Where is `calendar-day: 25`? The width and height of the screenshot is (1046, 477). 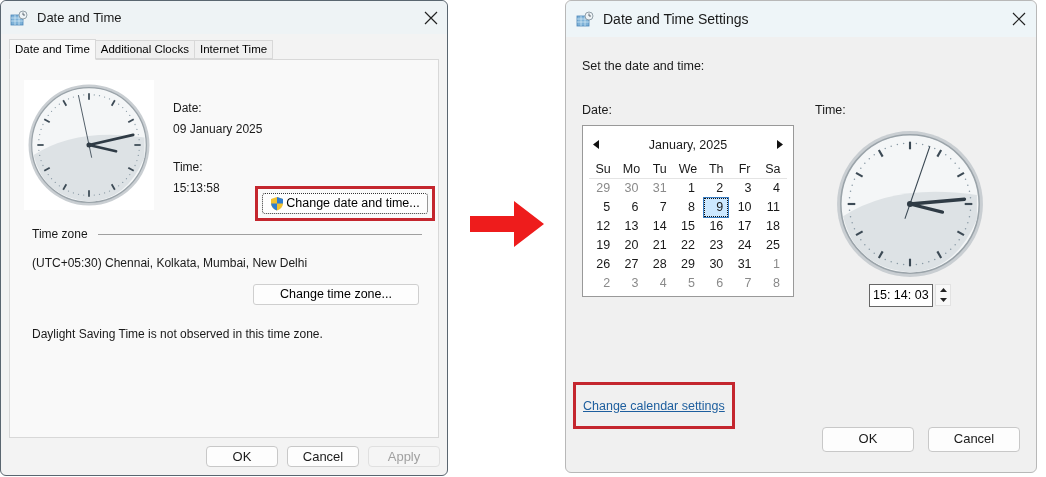
calendar-day: 25 is located at coordinates (772, 246).